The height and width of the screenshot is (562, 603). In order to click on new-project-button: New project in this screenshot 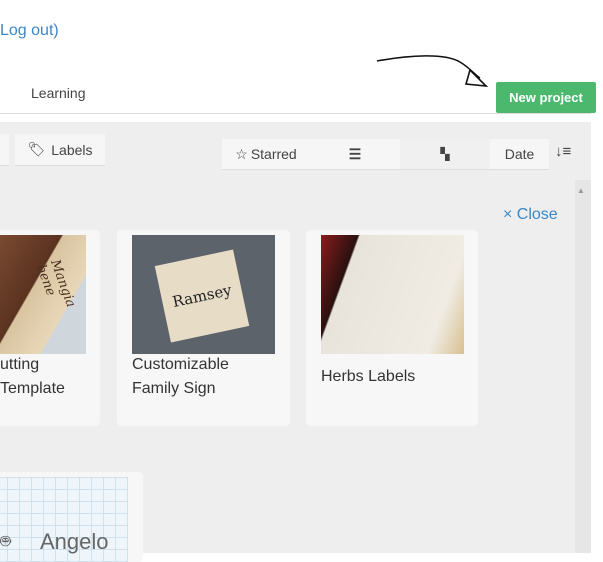, I will do `click(546, 97)`.